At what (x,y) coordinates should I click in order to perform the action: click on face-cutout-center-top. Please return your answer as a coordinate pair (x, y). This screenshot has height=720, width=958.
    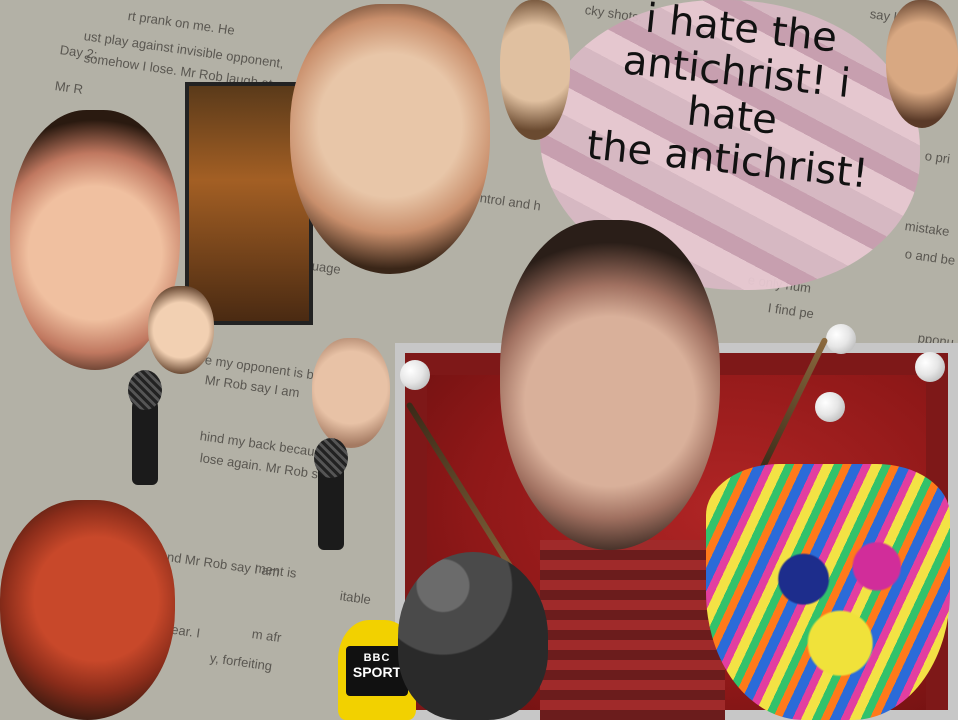
    Looking at the image, I should click on (390, 139).